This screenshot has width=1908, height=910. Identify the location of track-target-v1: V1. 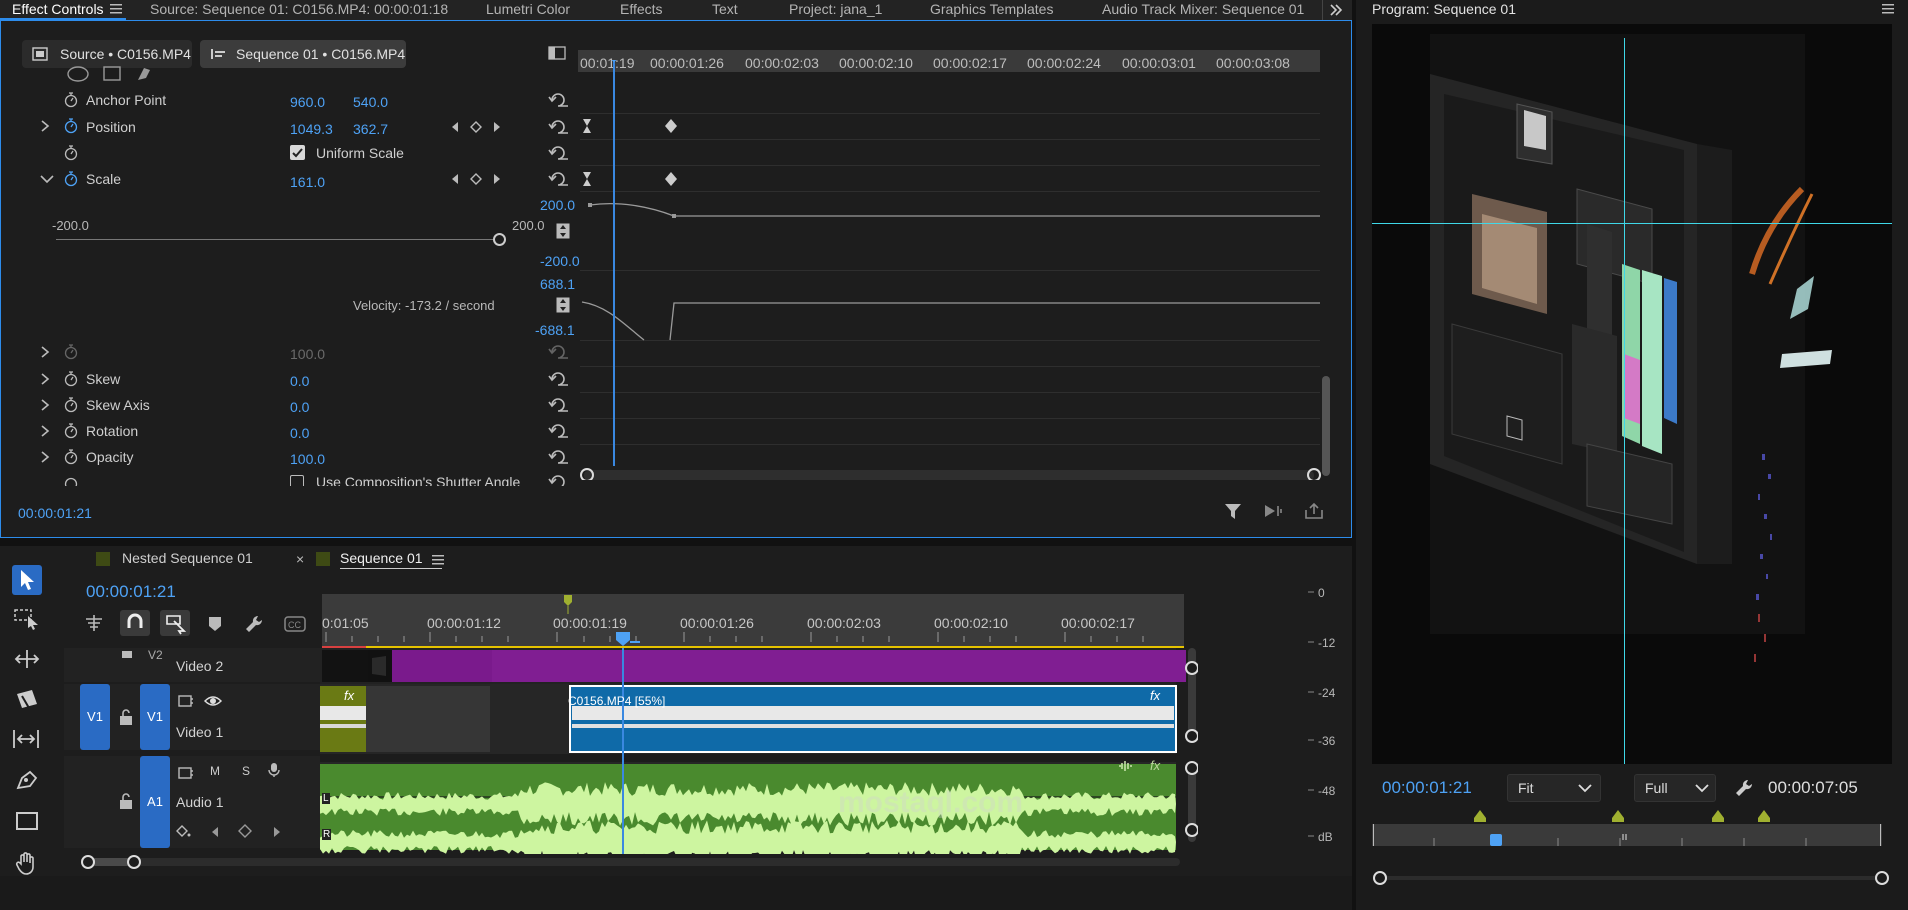
(155, 717).